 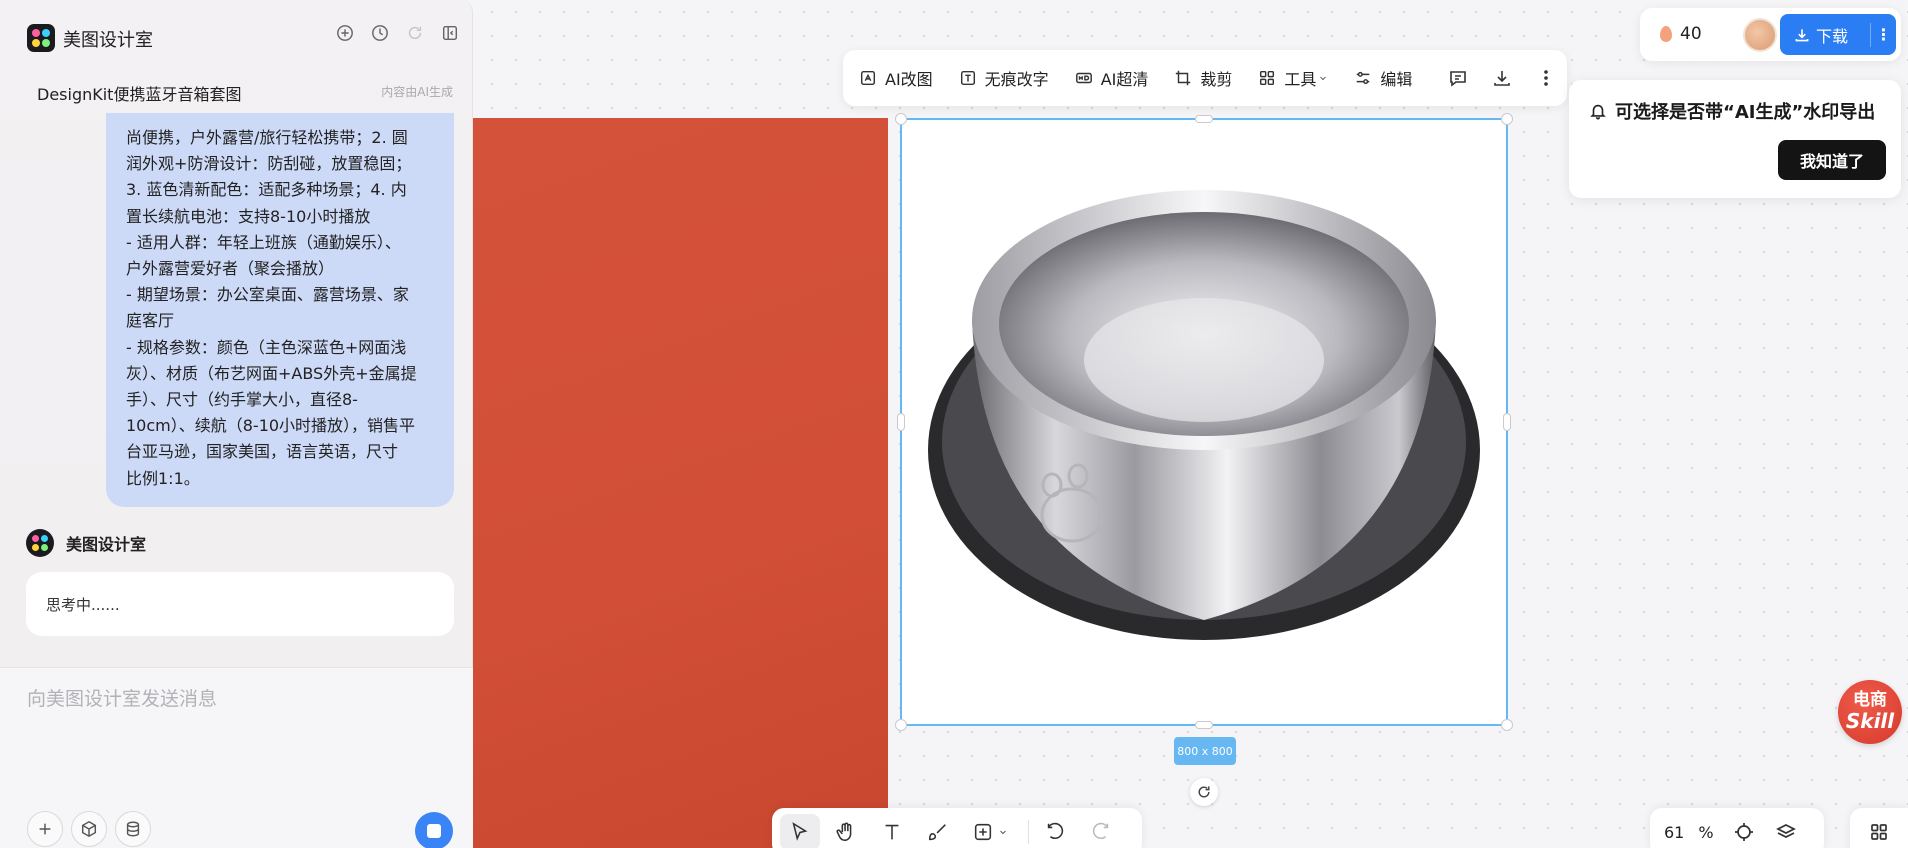 I want to click on rotate-button, so click(x=1204, y=792).